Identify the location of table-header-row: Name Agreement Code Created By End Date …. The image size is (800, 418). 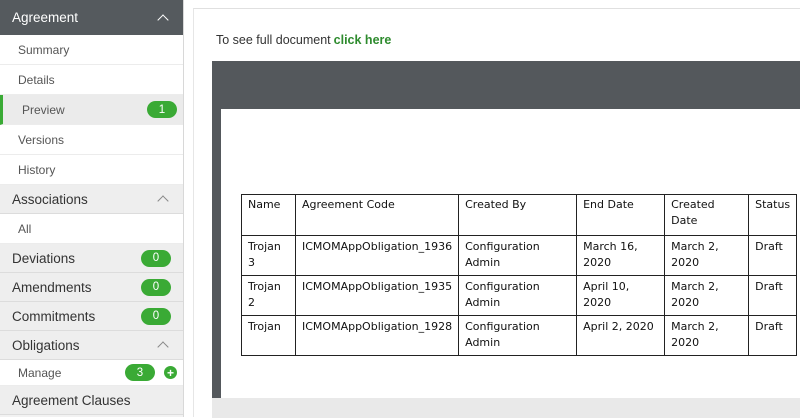
(519, 215).